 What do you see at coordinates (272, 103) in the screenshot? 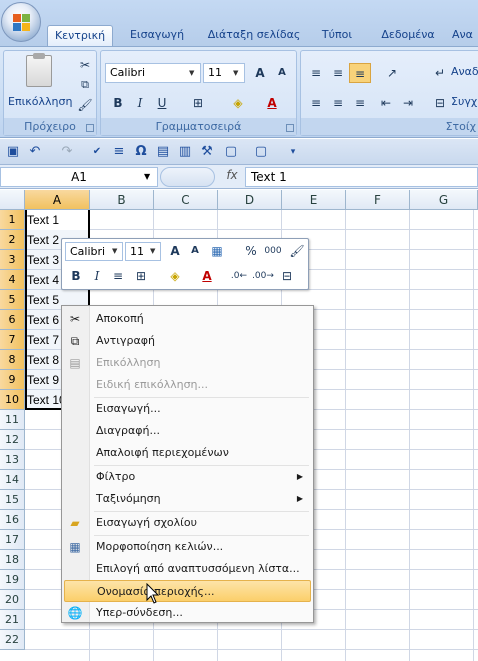
I see `font-color-icon: A` at bounding box center [272, 103].